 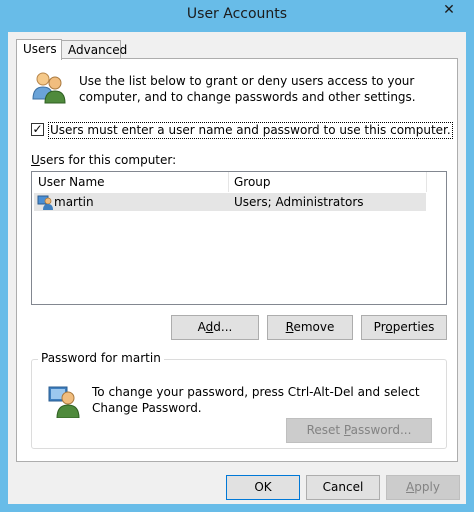 What do you see at coordinates (230, 202) in the screenshot?
I see `table-row: martin Users; Administrators` at bounding box center [230, 202].